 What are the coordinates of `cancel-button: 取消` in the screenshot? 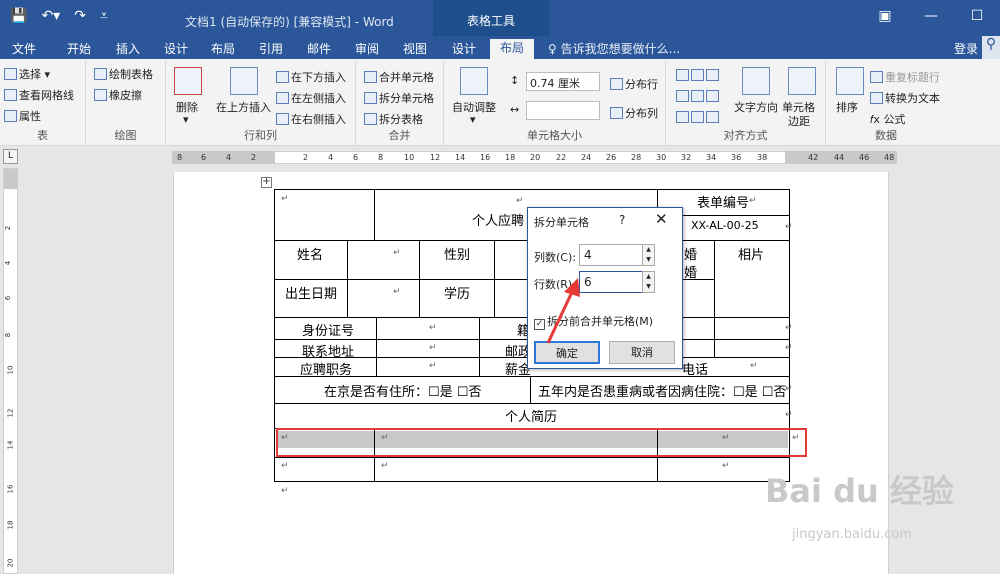 It's located at (642, 352).